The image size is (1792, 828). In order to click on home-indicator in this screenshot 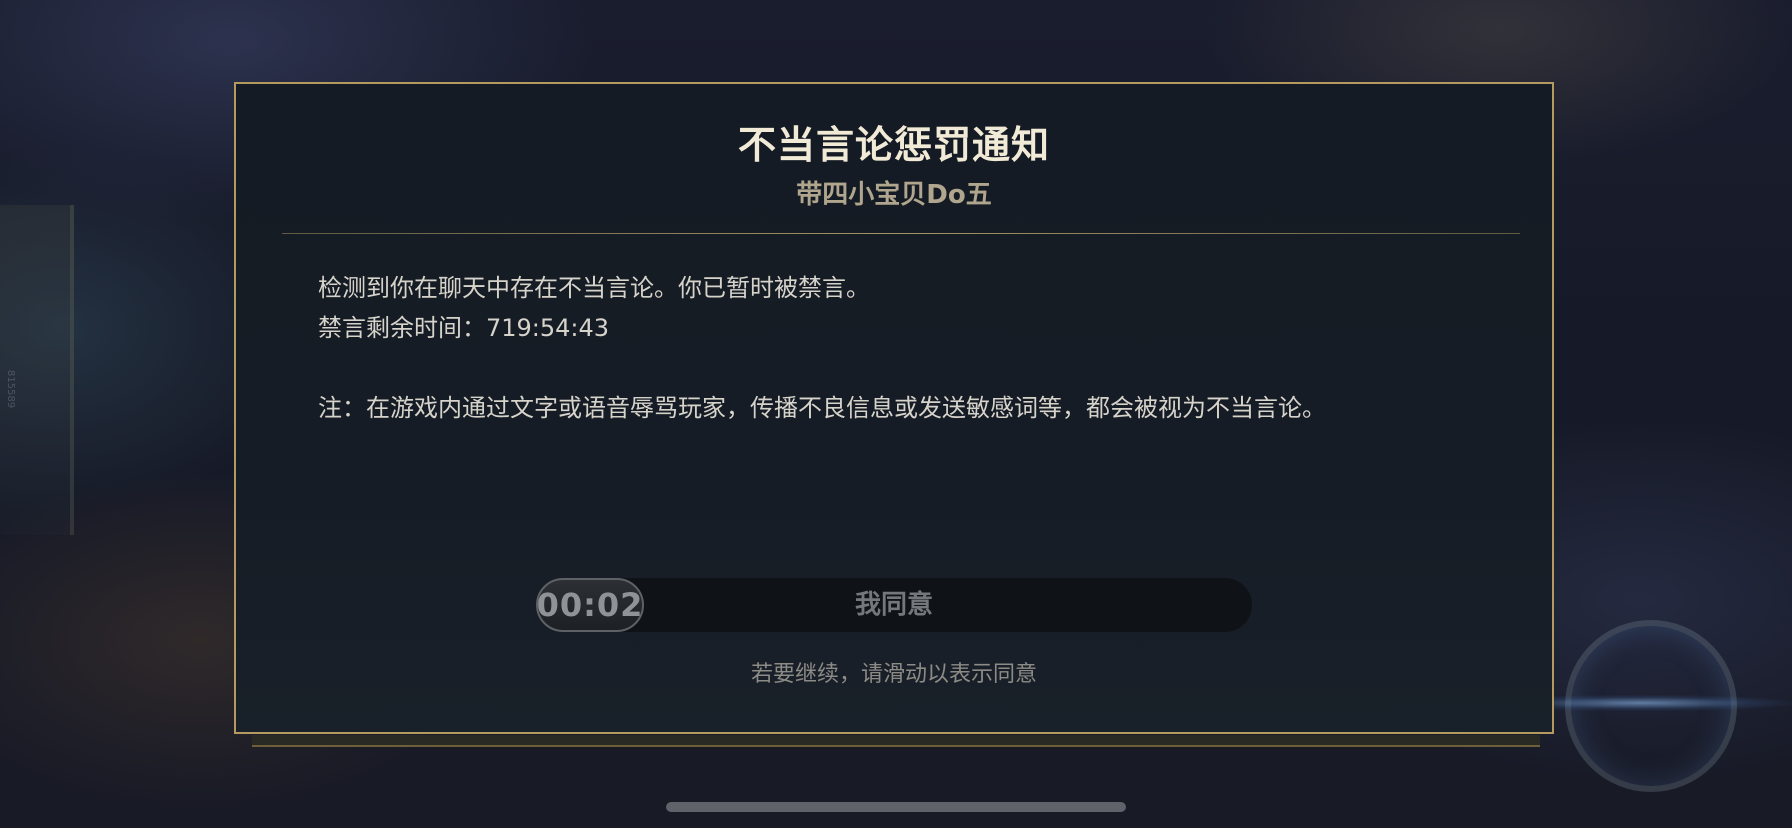, I will do `click(896, 807)`.